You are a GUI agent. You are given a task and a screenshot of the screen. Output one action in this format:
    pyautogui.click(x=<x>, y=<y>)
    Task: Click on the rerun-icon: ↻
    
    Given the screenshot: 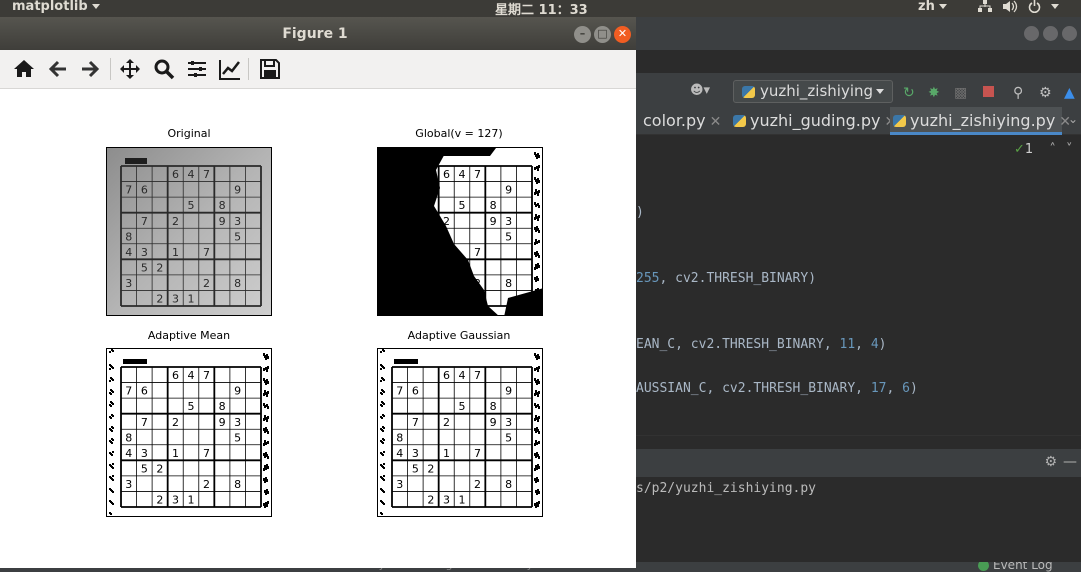 What is the action you would take?
    pyautogui.click(x=909, y=93)
    